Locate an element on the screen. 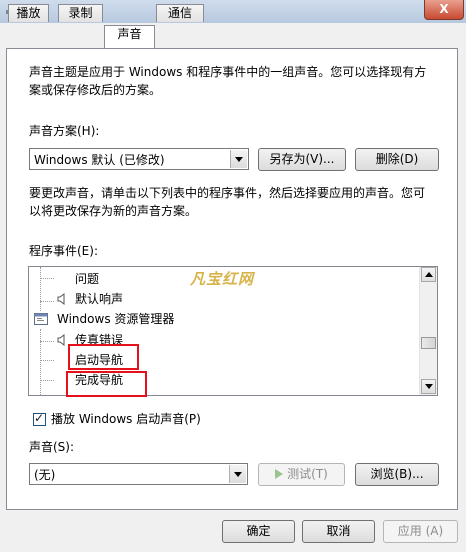 The image size is (466, 552). events-scrollbar is located at coordinates (428, 331).